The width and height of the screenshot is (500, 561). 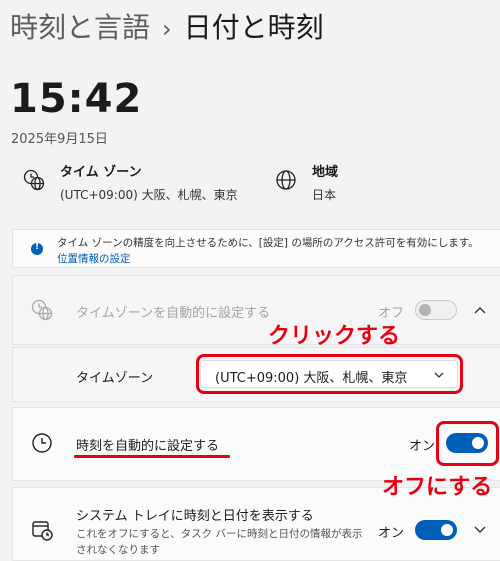 I want to click on info-icon, so click(x=37, y=248).